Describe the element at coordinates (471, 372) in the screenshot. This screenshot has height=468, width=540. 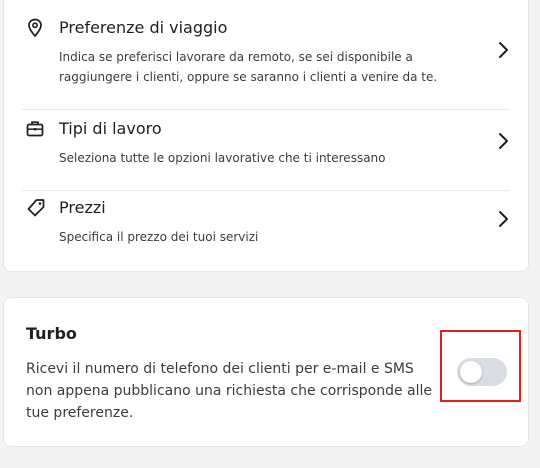
I see `toggle-knob` at that location.